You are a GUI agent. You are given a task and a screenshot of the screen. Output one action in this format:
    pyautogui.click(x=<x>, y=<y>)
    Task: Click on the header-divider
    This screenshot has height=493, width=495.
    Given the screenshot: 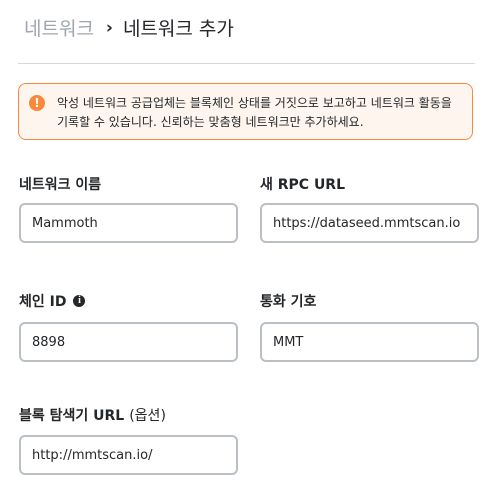 What is the action you would take?
    pyautogui.click(x=246, y=63)
    